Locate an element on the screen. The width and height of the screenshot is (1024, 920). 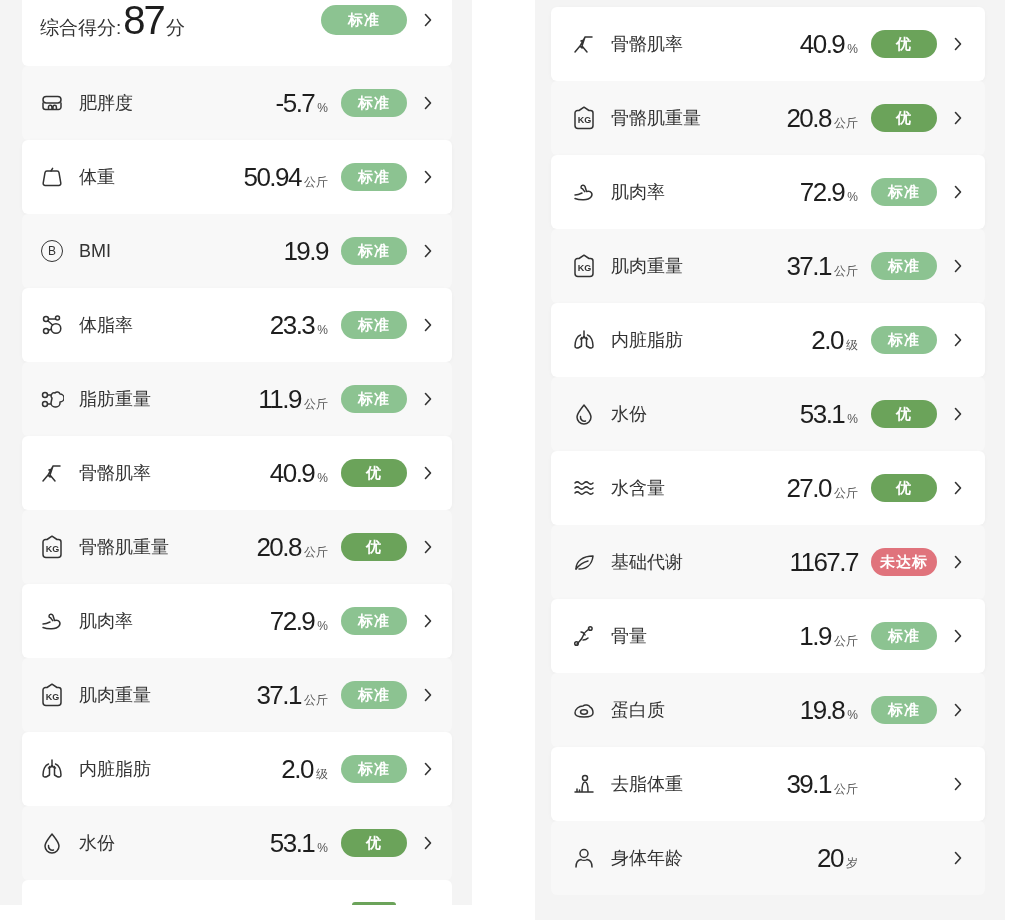
metric-value: 40.9 is located at coordinates (822, 44).